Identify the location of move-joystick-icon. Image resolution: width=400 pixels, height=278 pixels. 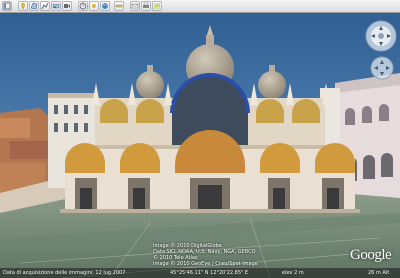
(382, 68).